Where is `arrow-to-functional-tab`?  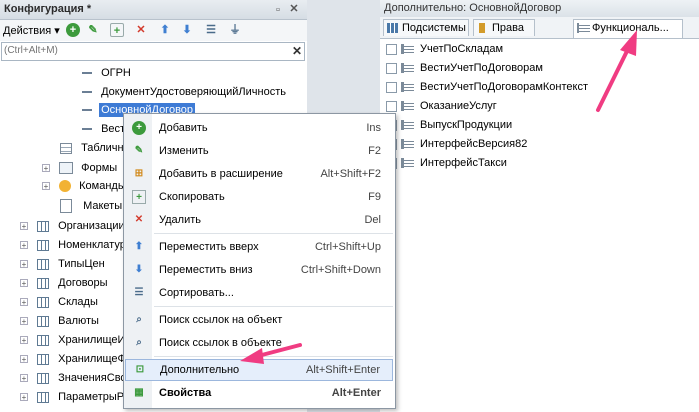
arrow-to-functional-tab is located at coordinates (616, 71).